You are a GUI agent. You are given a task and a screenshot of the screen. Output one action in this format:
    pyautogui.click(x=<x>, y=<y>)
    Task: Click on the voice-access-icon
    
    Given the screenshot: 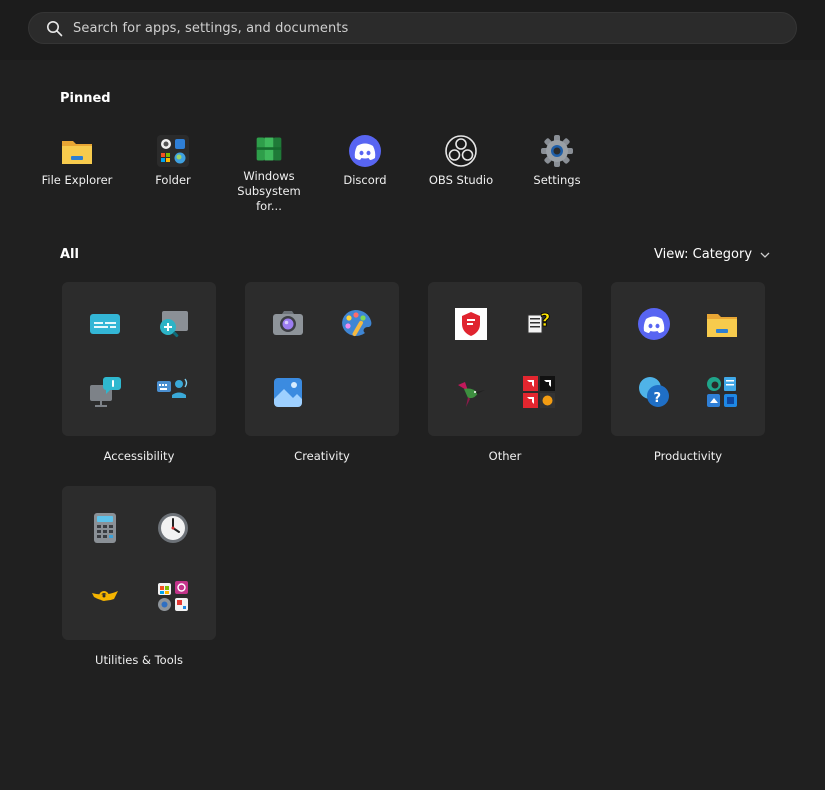 What is the action you would take?
    pyautogui.click(x=172, y=388)
    